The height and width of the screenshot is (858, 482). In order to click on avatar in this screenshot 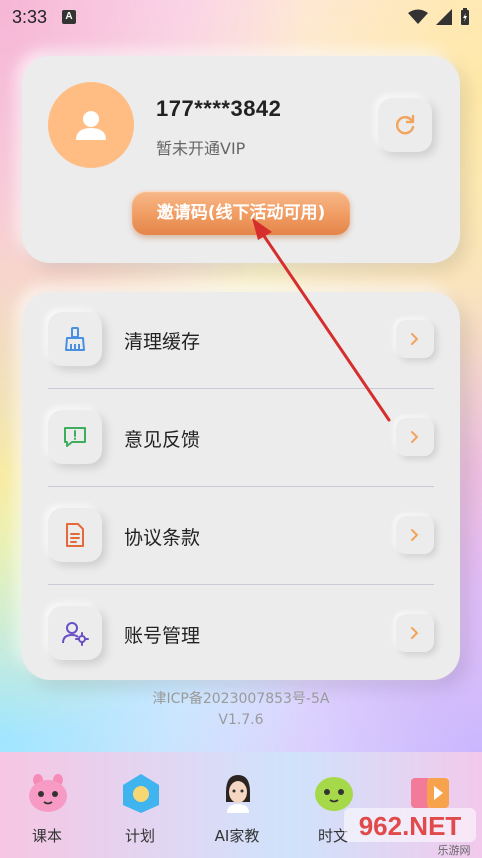, I will do `click(91, 125)`.